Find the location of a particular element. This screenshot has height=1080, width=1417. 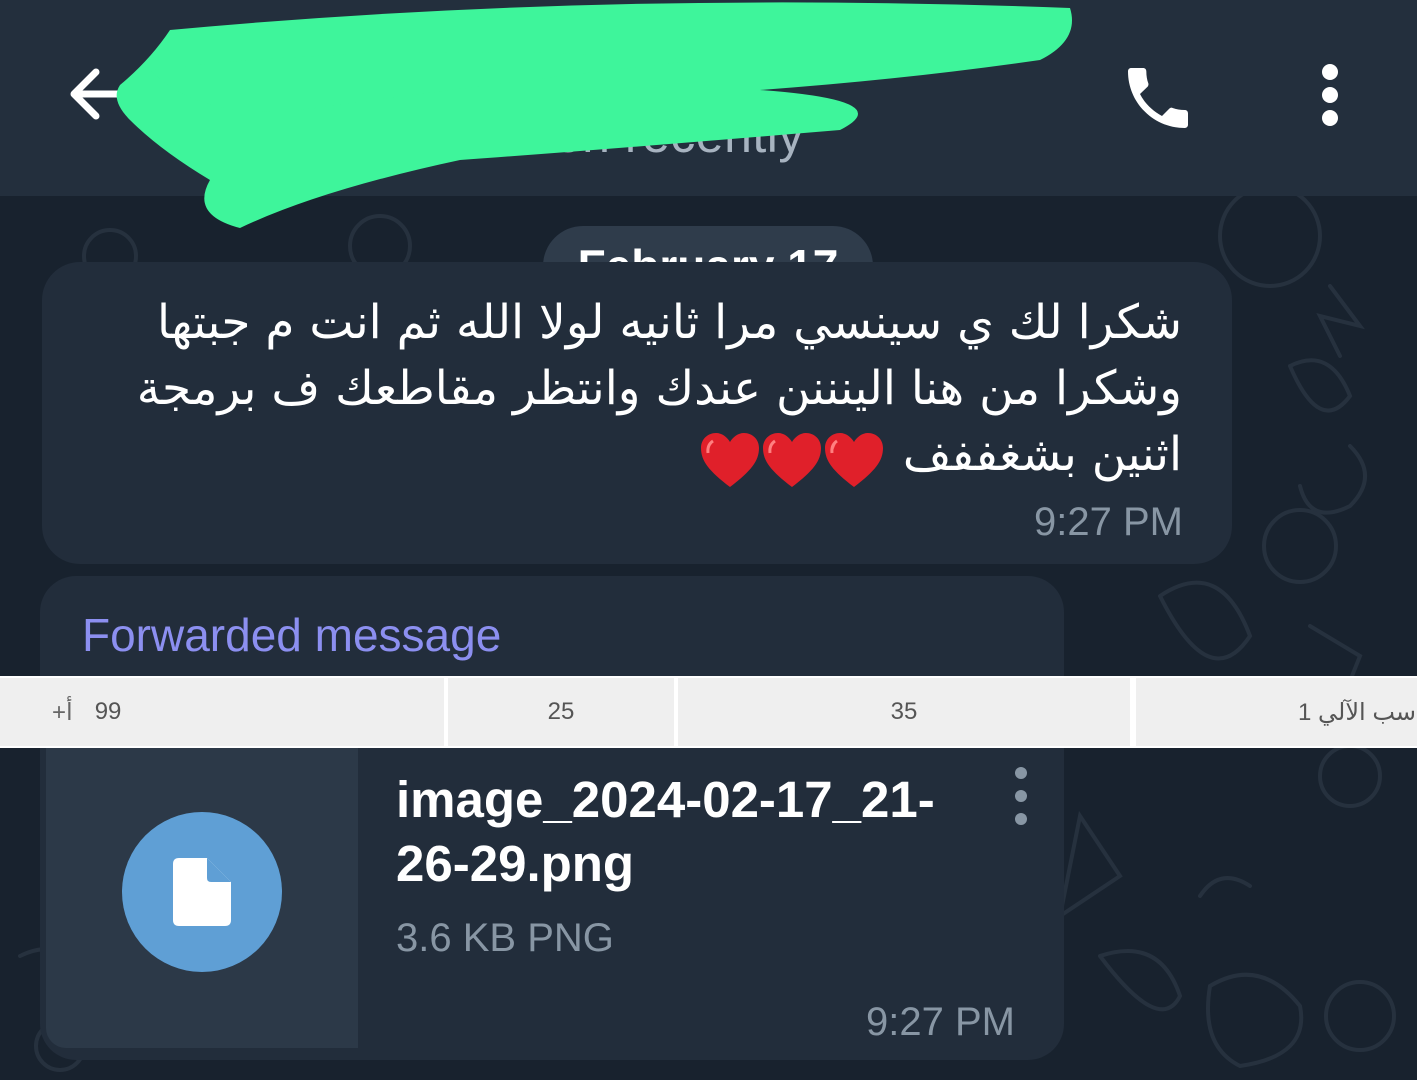

document-icon is located at coordinates (202, 892).